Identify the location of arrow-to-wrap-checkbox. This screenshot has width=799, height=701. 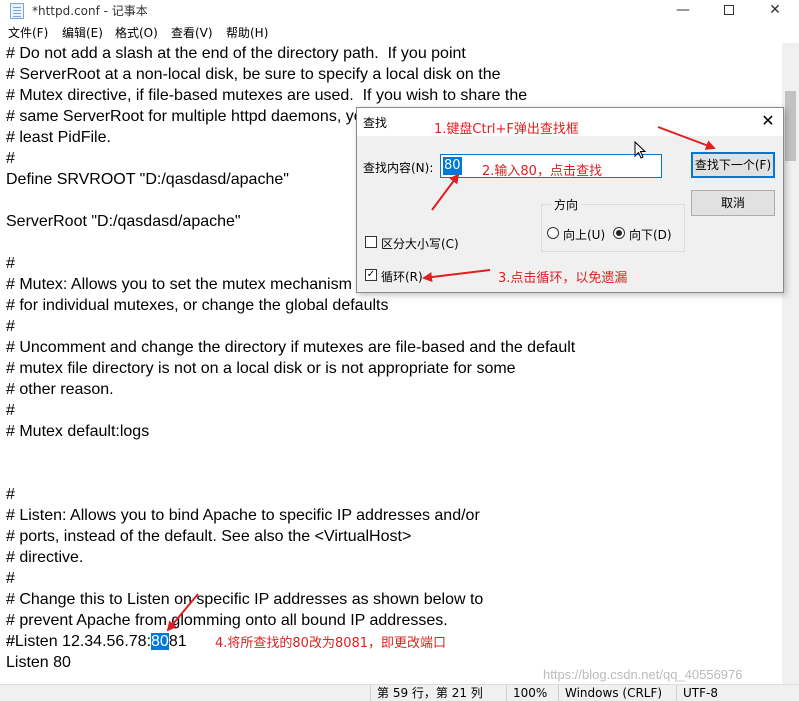
(456, 276).